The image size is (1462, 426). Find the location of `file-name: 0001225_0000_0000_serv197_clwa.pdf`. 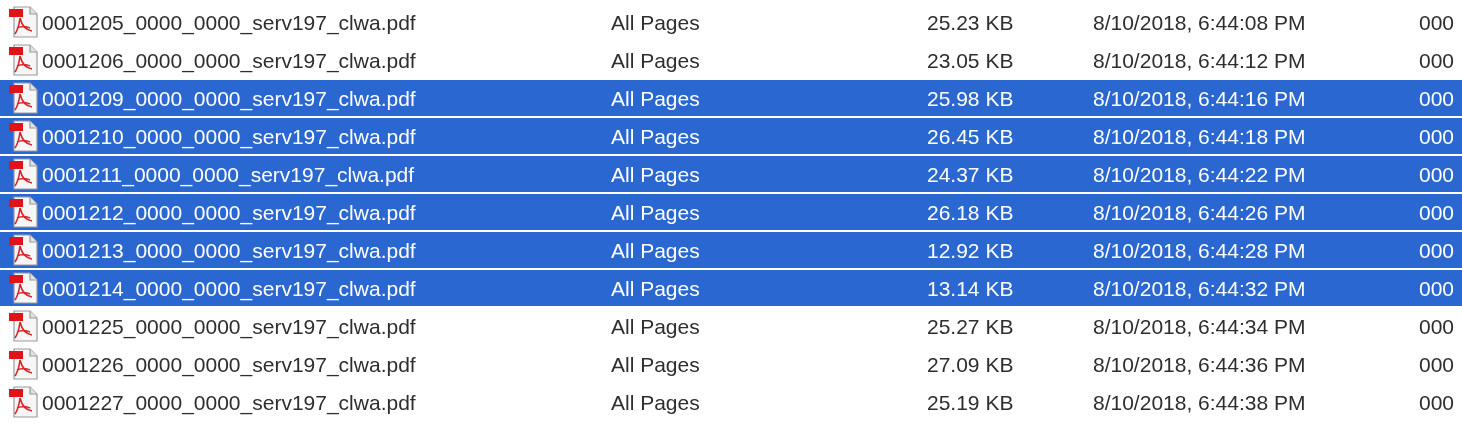

file-name: 0001225_0000_0000_serv197_clwa.pdf is located at coordinates (229, 326).